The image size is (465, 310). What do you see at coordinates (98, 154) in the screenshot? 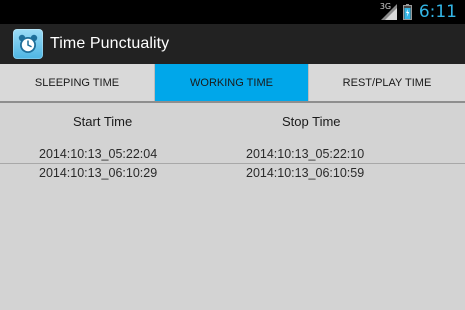
I see `start-time-cell: 2014:10:13_05:22:04` at bounding box center [98, 154].